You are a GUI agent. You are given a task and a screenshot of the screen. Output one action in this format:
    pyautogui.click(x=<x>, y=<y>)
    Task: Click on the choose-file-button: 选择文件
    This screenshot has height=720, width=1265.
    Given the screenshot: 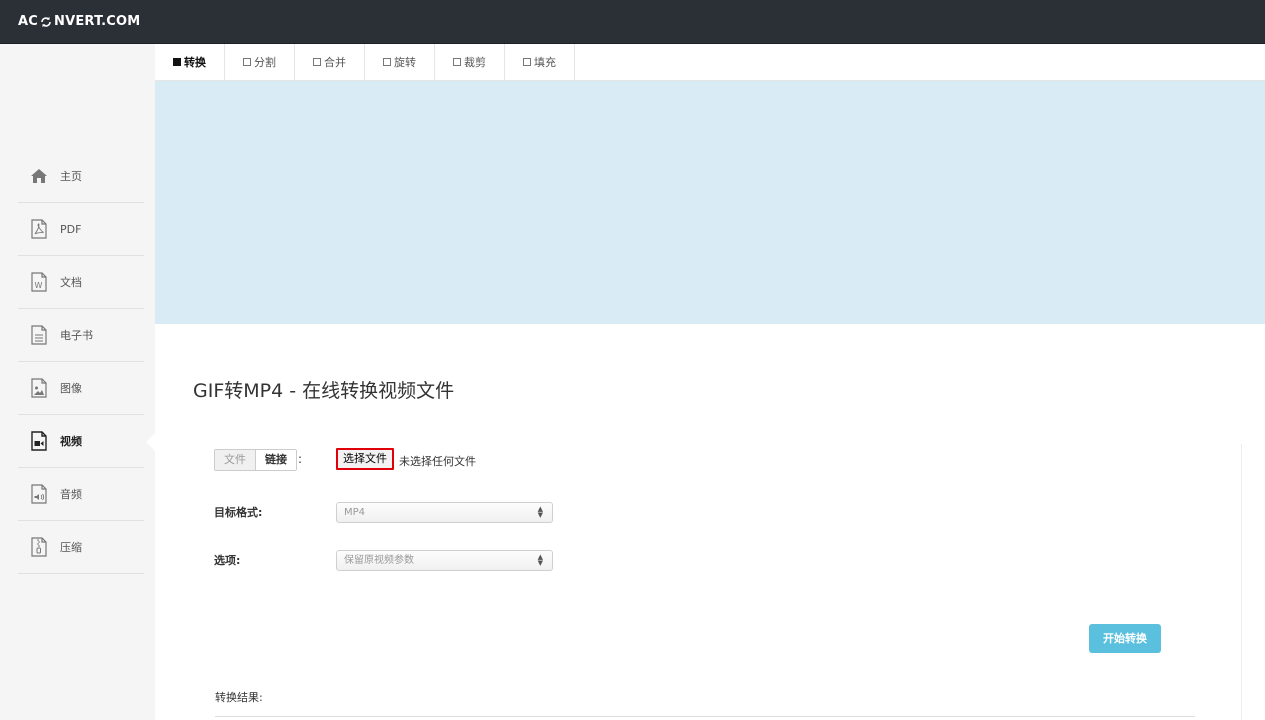 What is the action you would take?
    pyautogui.click(x=365, y=459)
    